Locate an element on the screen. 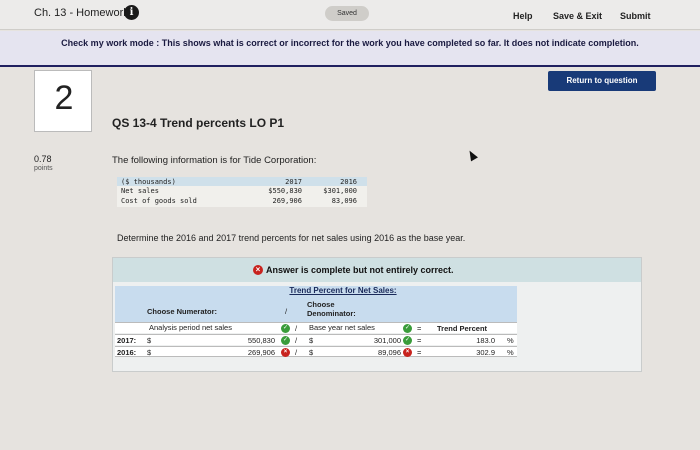 This screenshot has width=700, height=450. trend-percent-title: Trend Percent for Net Sales: is located at coordinates (343, 290).